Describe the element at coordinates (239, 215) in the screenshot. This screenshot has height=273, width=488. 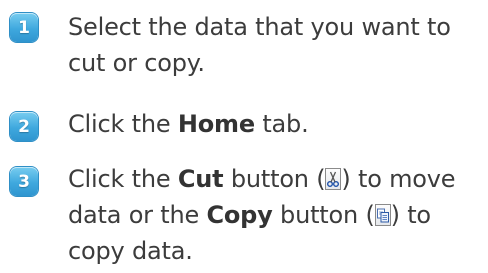
I see `copy-button-label: Copy` at that location.